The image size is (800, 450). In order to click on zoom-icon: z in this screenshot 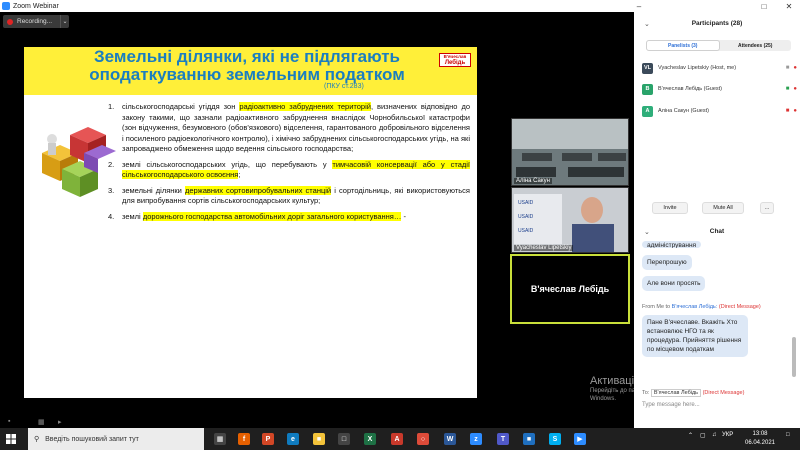, I will do `click(476, 439)`.